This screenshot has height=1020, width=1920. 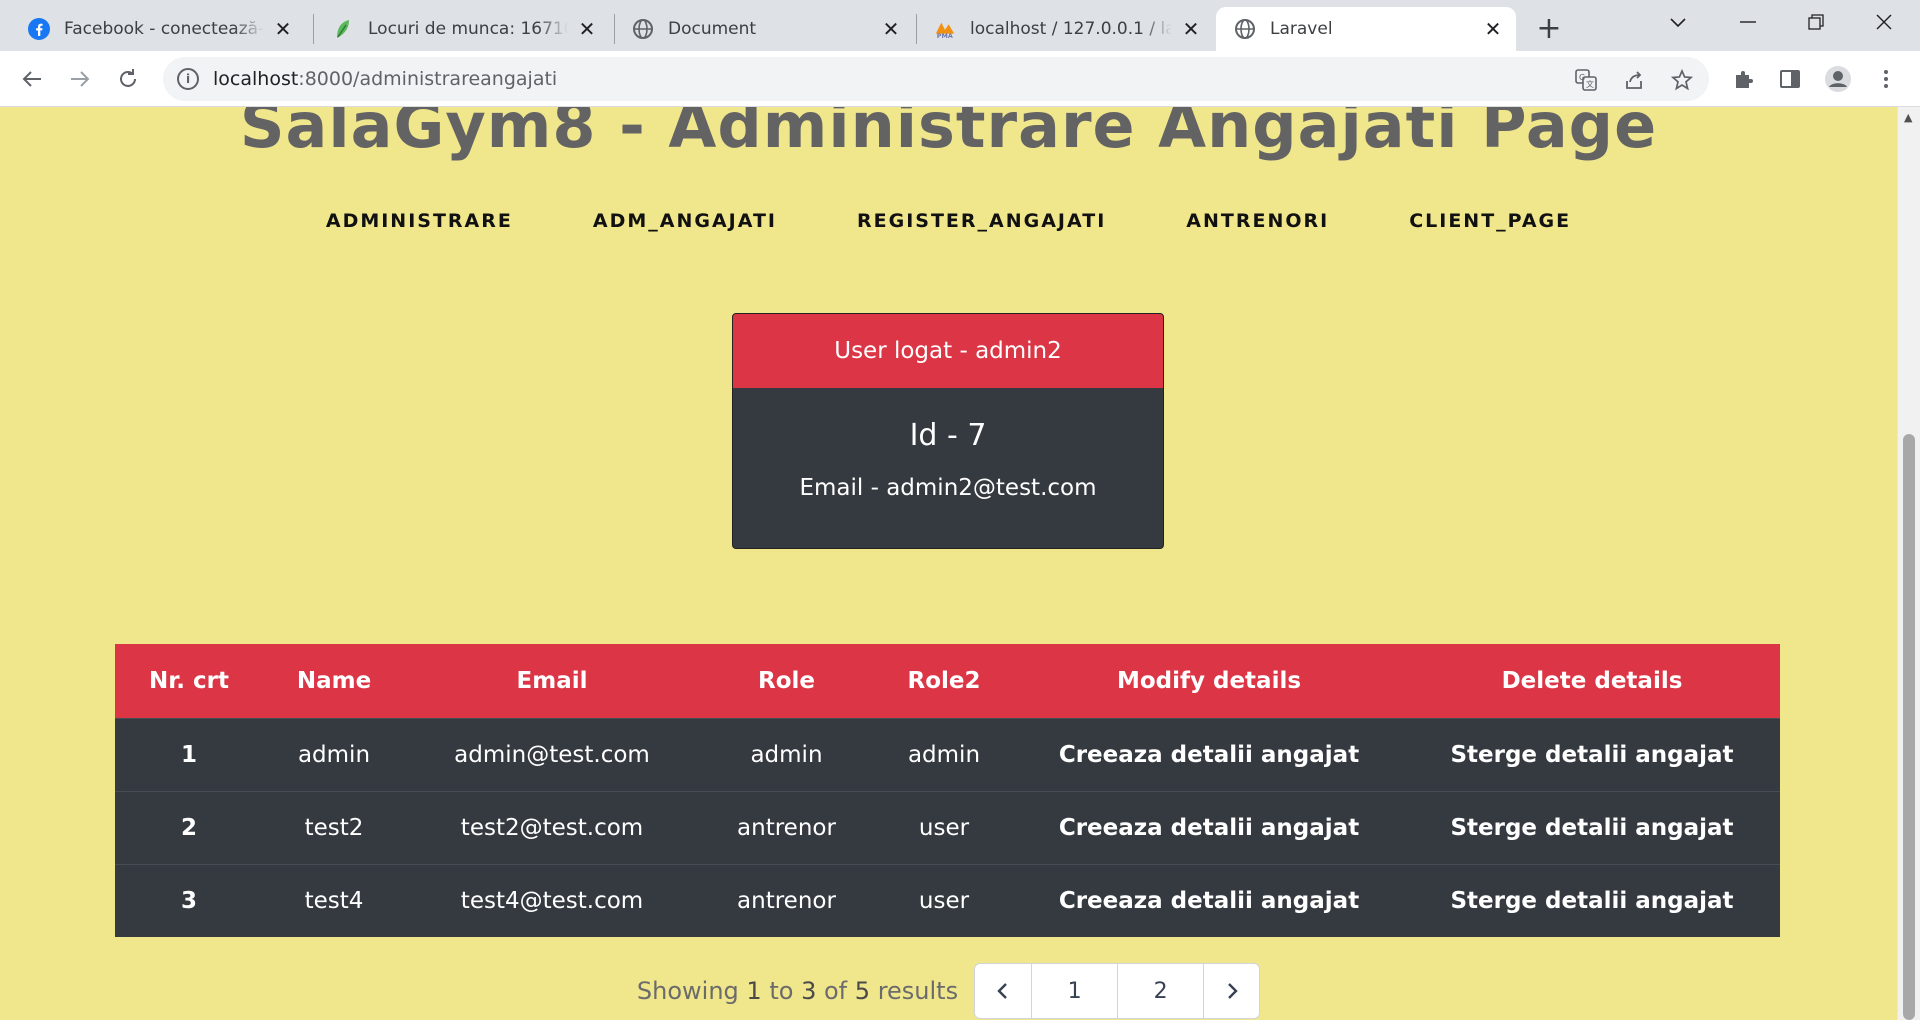 I want to click on page-title: SalaGym8 - Administrare Angajati Page, so click(x=948, y=134).